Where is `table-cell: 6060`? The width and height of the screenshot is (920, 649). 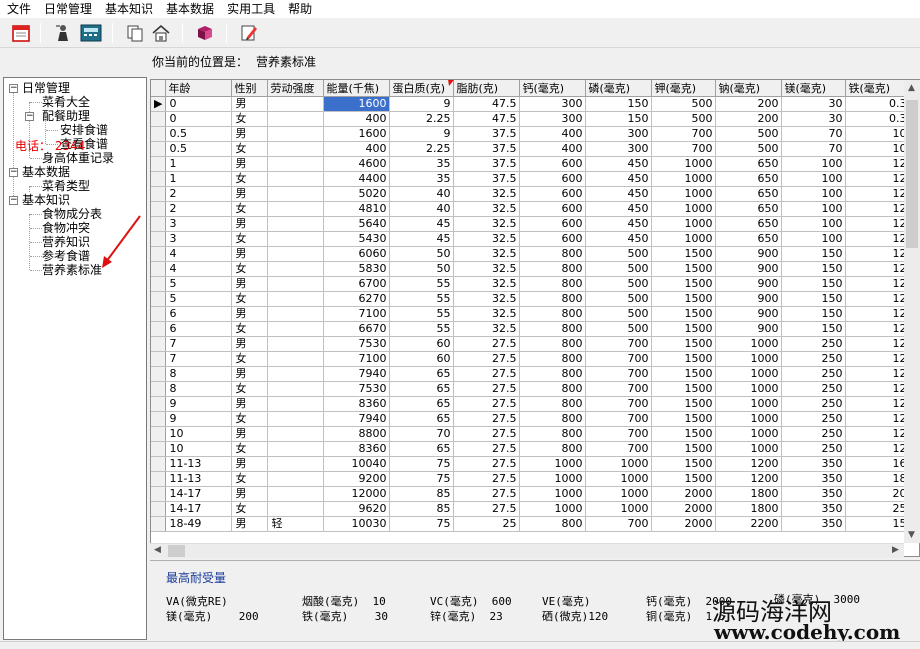 table-cell: 6060 is located at coordinates (357, 254).